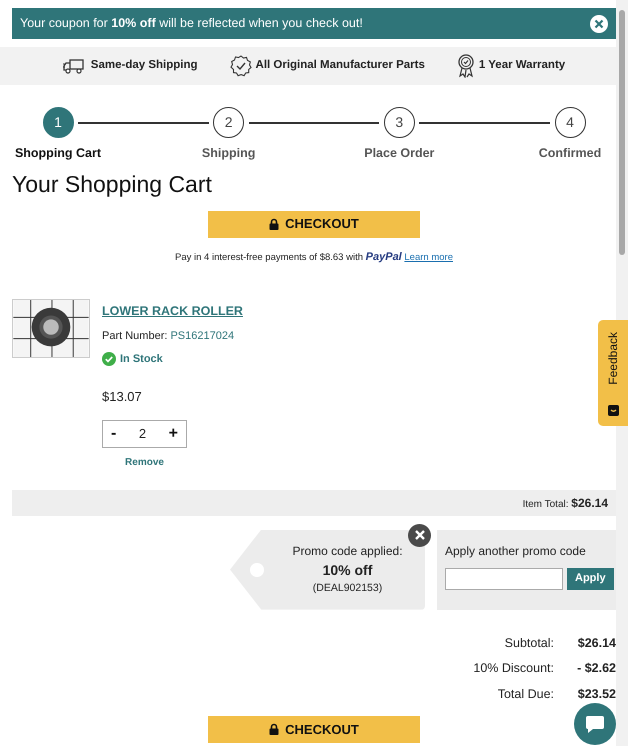  Describe the element at coordinates (399, 153) in the screenshot. I see `step-label: Place Order` at that location.